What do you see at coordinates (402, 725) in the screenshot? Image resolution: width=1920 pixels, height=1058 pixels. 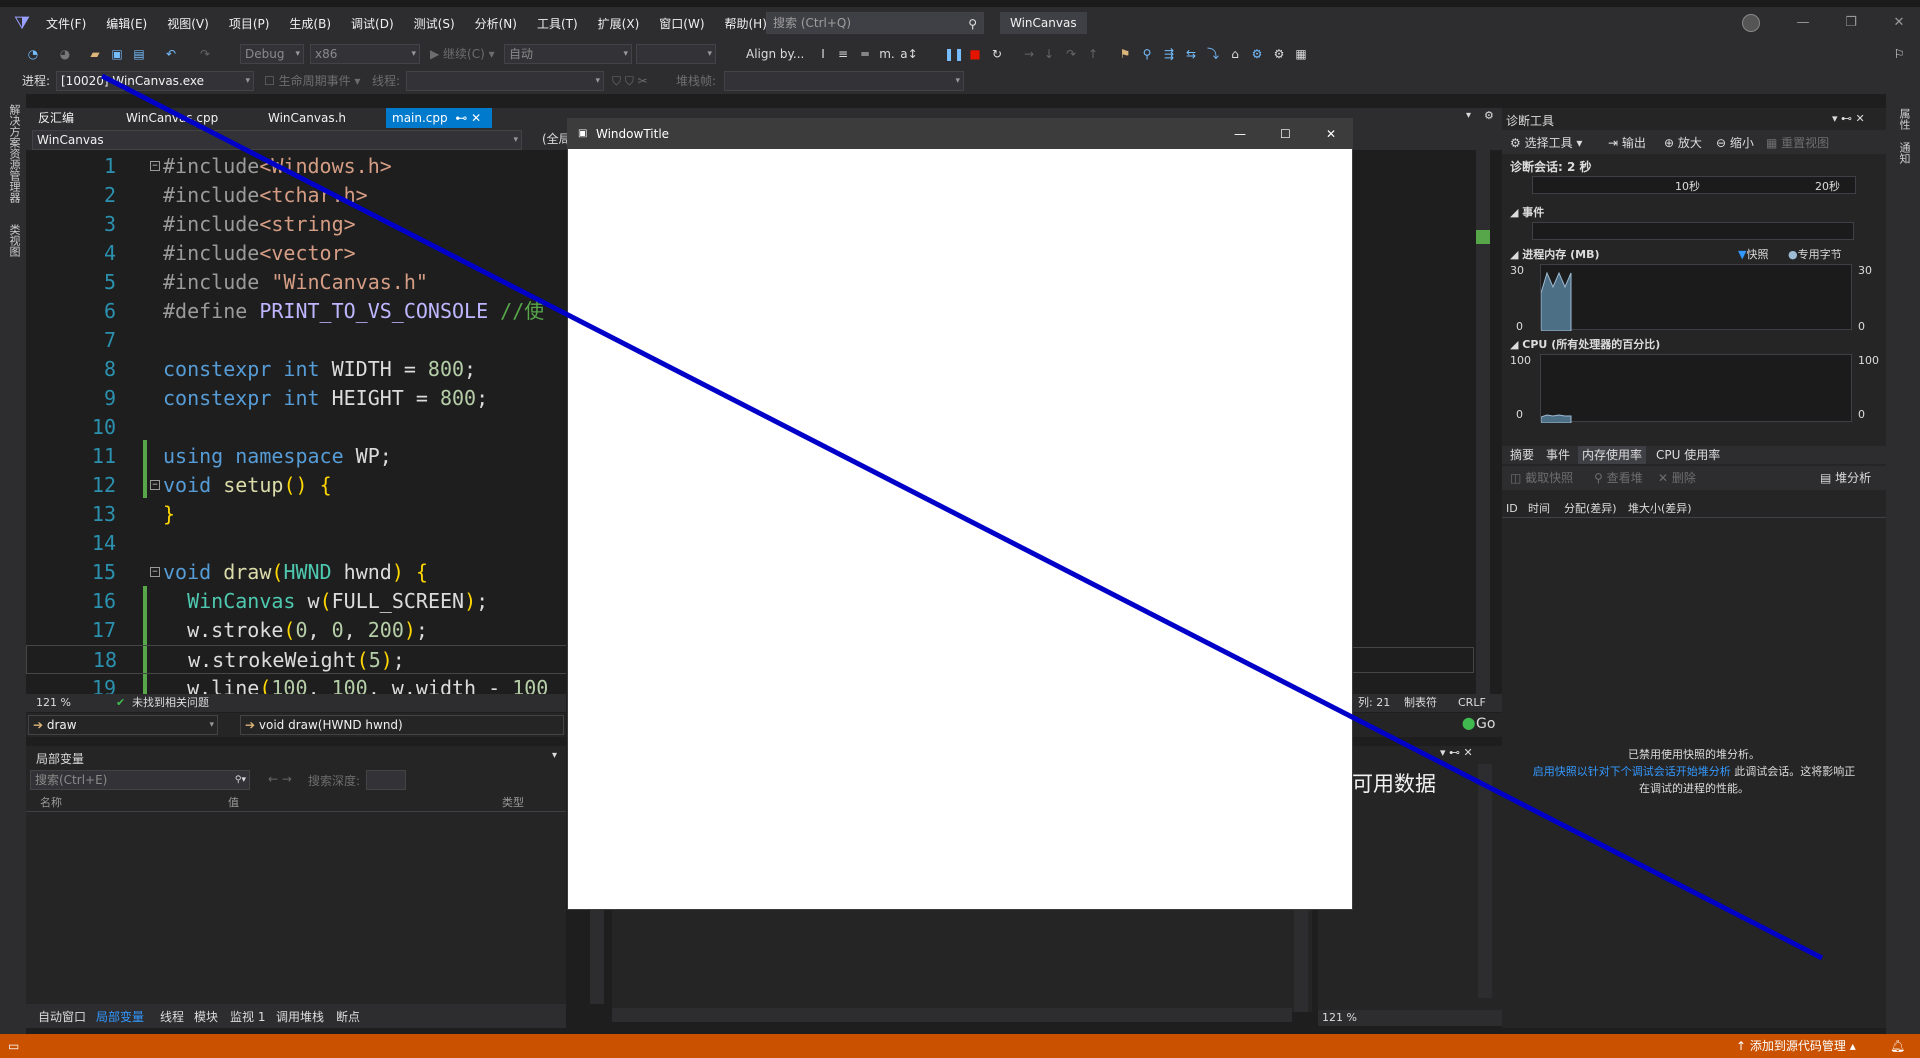 I see `context-select: ➔ void draw(HWND hwnd)` at bounding box center [402, 725].